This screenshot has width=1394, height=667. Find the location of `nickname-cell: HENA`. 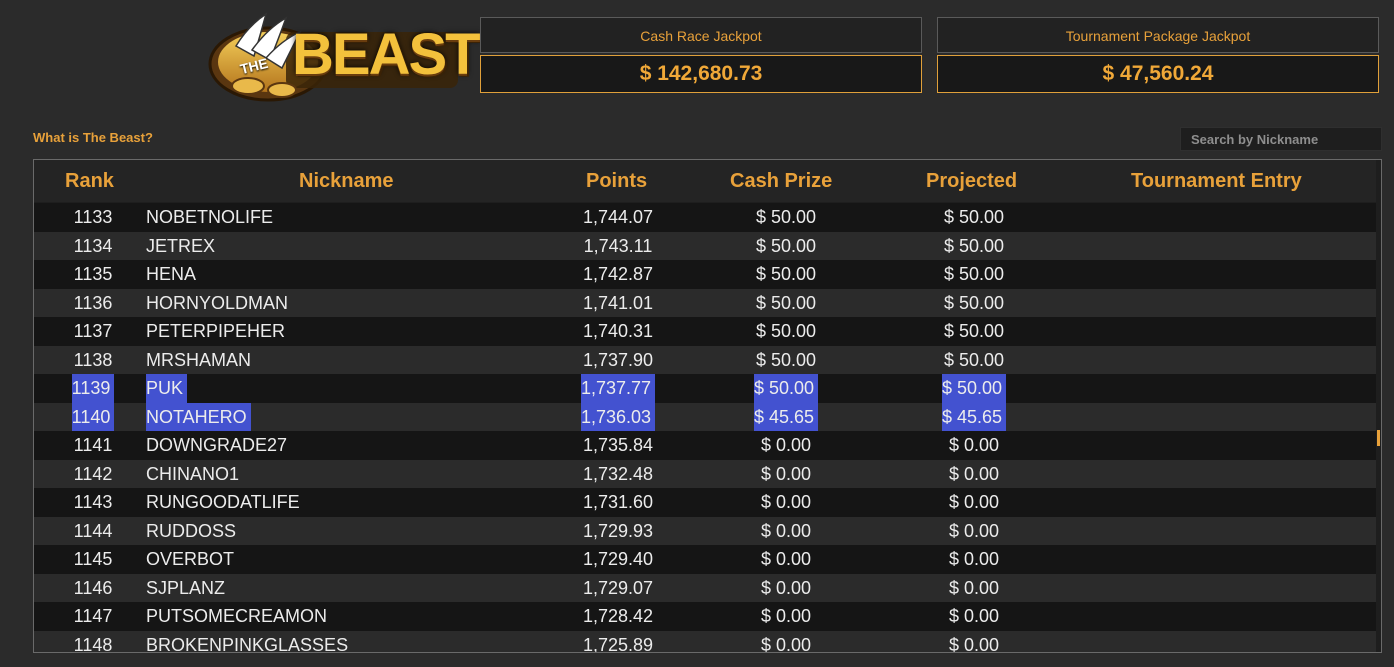

nickname-cell: HENA is located at coordinates (171, 274).